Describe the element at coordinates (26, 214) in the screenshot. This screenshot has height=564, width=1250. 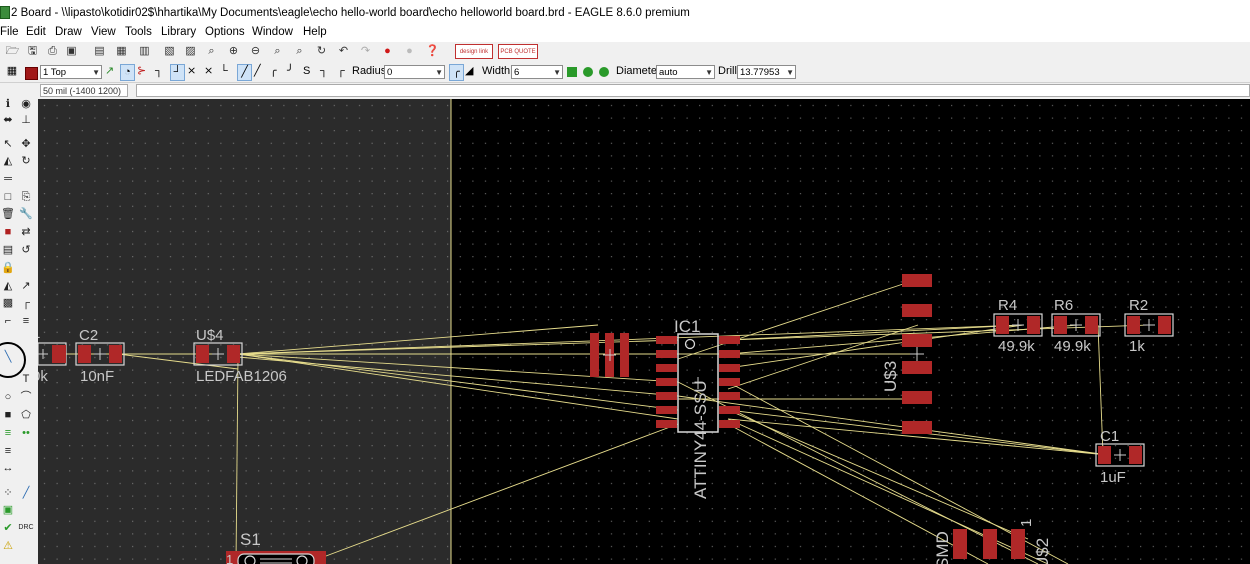
I see `wrench-icon: 🔧` at that location.